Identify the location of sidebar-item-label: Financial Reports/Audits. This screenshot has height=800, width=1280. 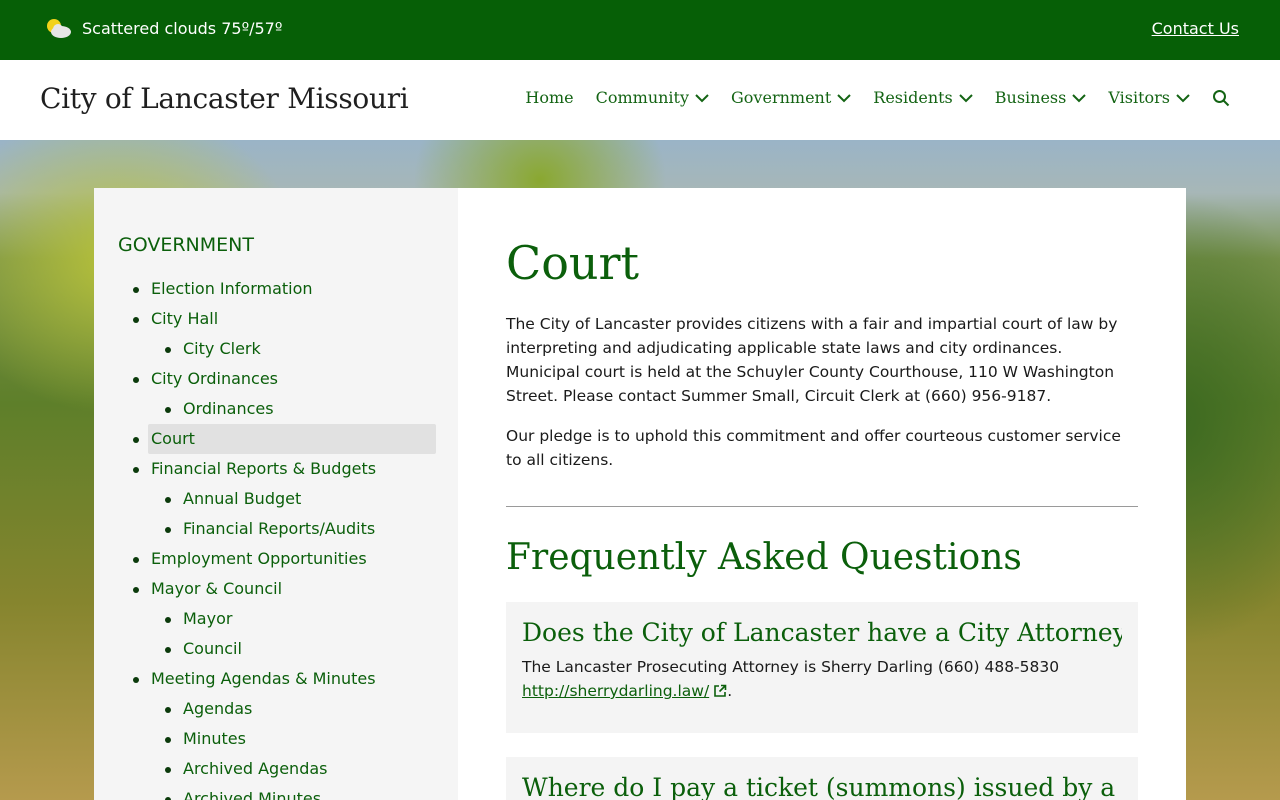
(279, 528).